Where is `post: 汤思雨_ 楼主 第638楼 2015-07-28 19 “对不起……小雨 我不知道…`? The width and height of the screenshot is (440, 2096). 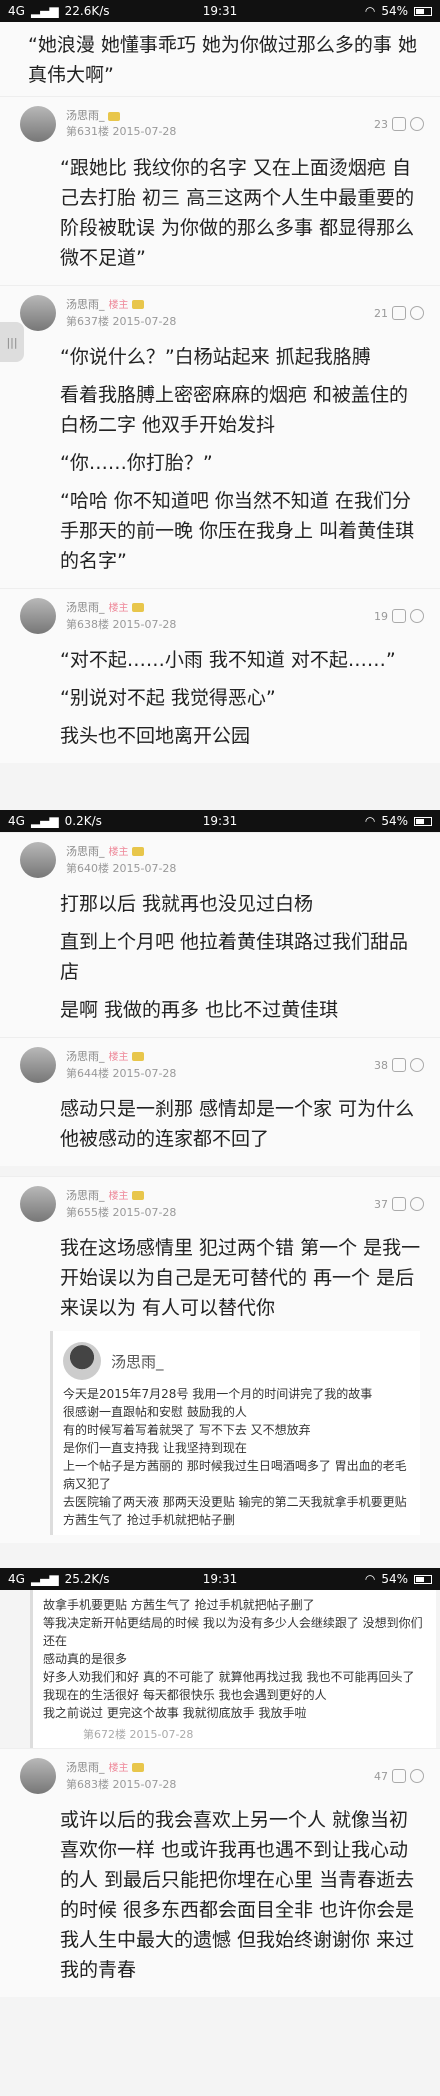 post: 汤思雨_ 楼主 第638楼 2015-07-28 19 “对不起……小雨 我不知道… is located at coordinates (220, 675).